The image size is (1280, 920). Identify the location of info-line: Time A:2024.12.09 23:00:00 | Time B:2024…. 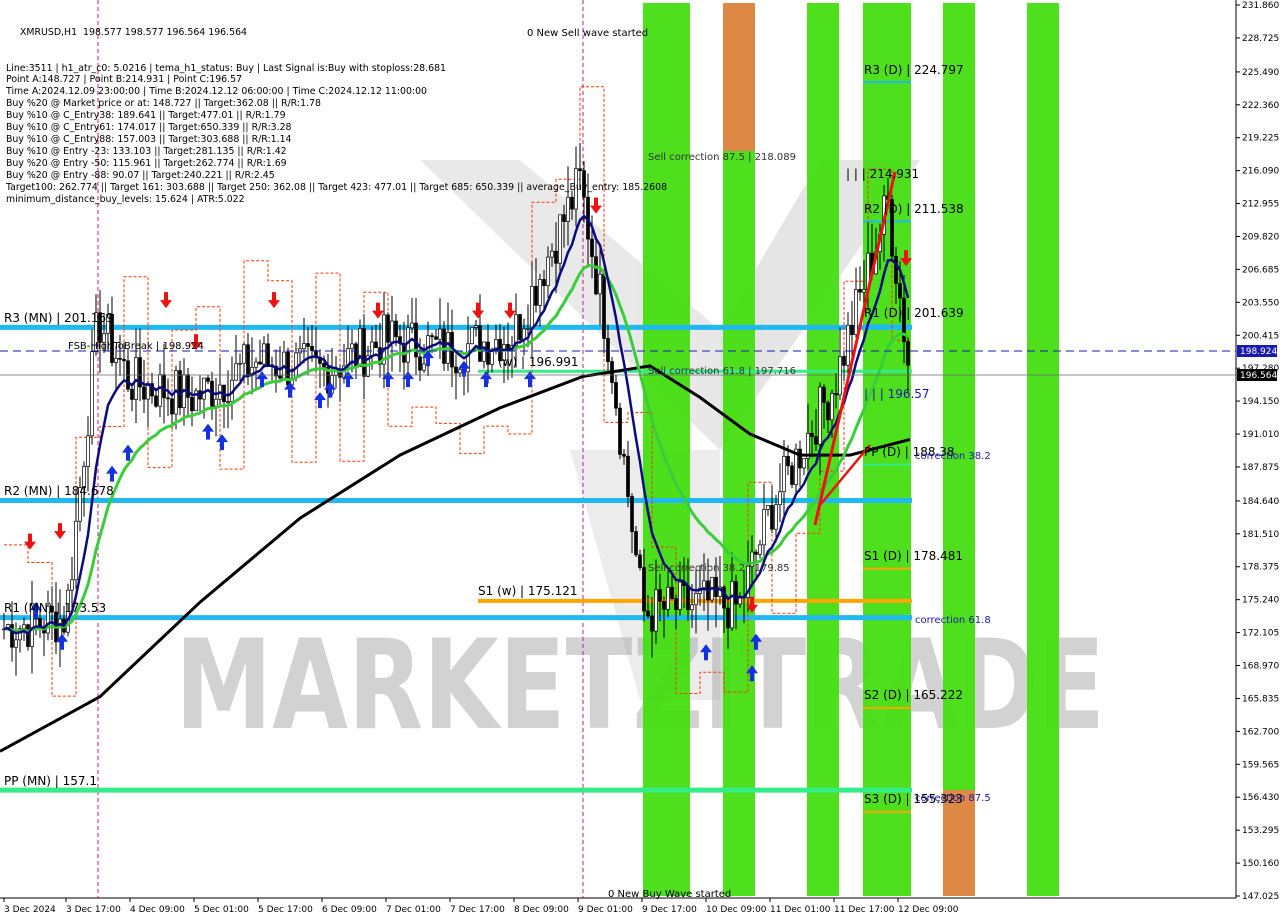
(216, 92).